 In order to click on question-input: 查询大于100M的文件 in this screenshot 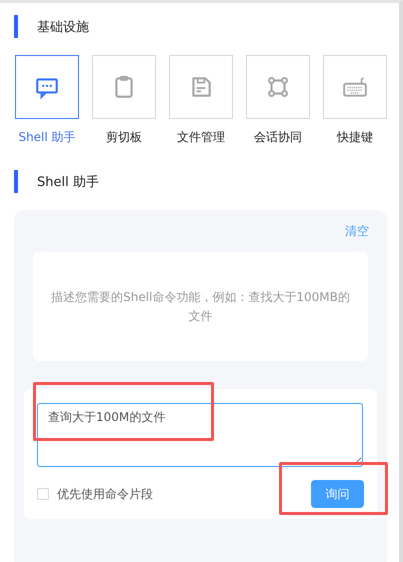, I will do `click(200, 435)`.